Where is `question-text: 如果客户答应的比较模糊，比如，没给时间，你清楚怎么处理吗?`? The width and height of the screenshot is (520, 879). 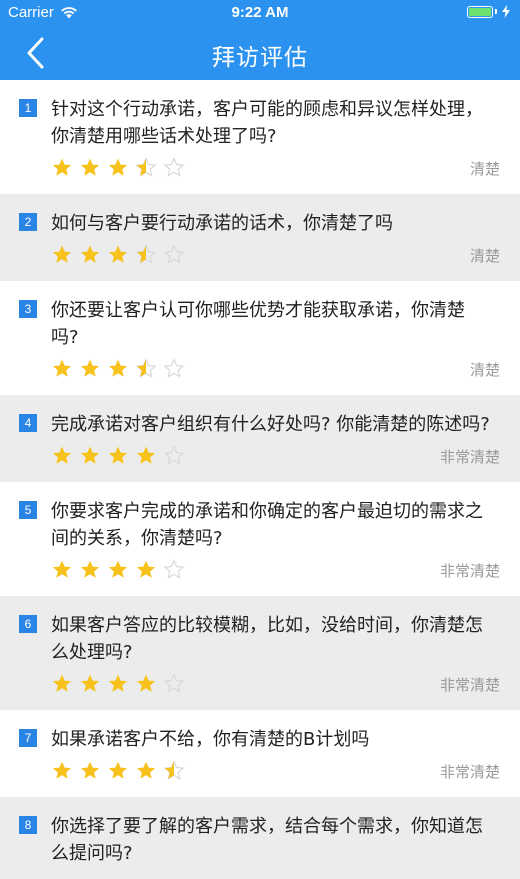
question-text: 如果客户答应的比较模糊，比如，没给时间，你清楚怎么处理吗? is located at coordinates (267, 639).